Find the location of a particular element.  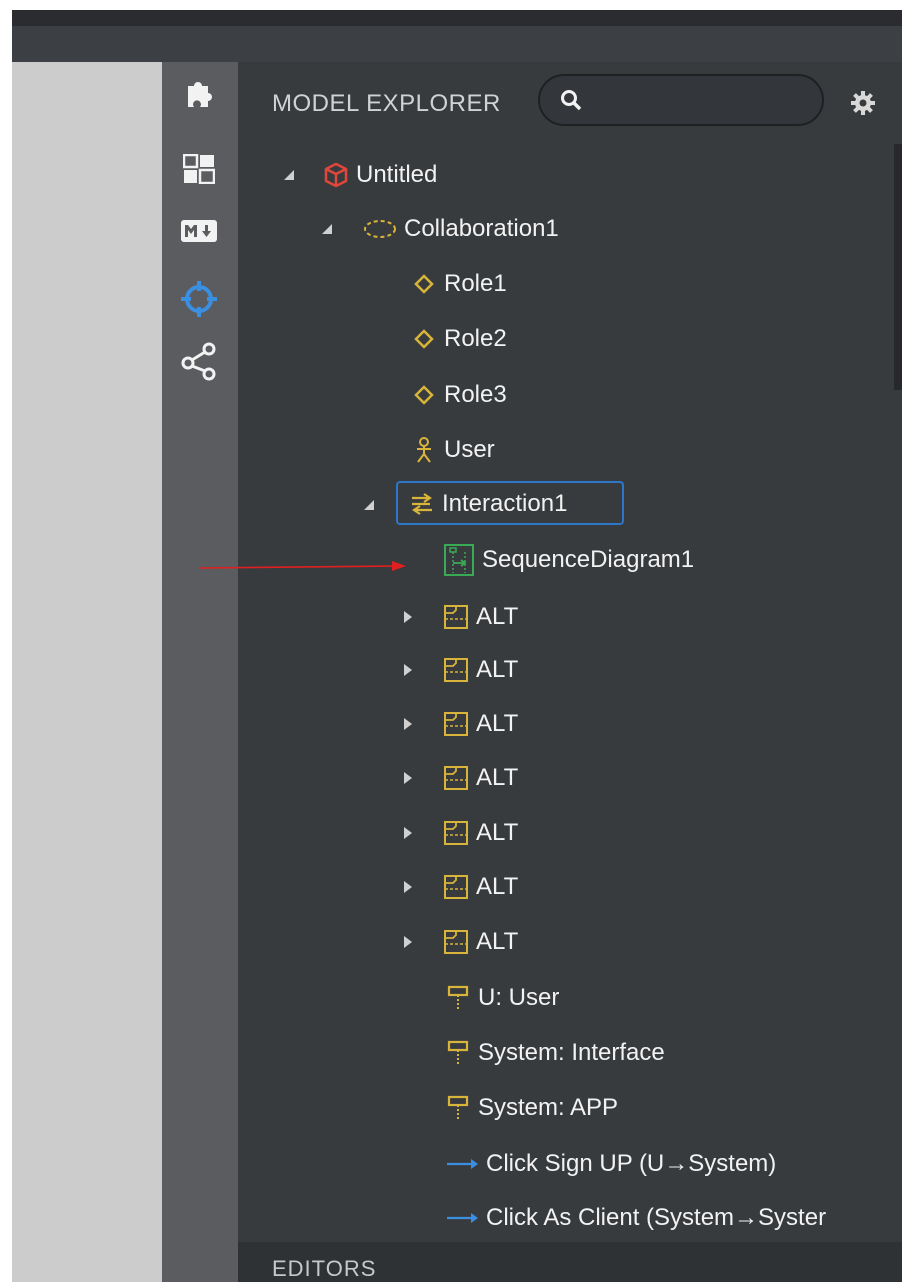

title-strip is located at coordinates (457, 44).